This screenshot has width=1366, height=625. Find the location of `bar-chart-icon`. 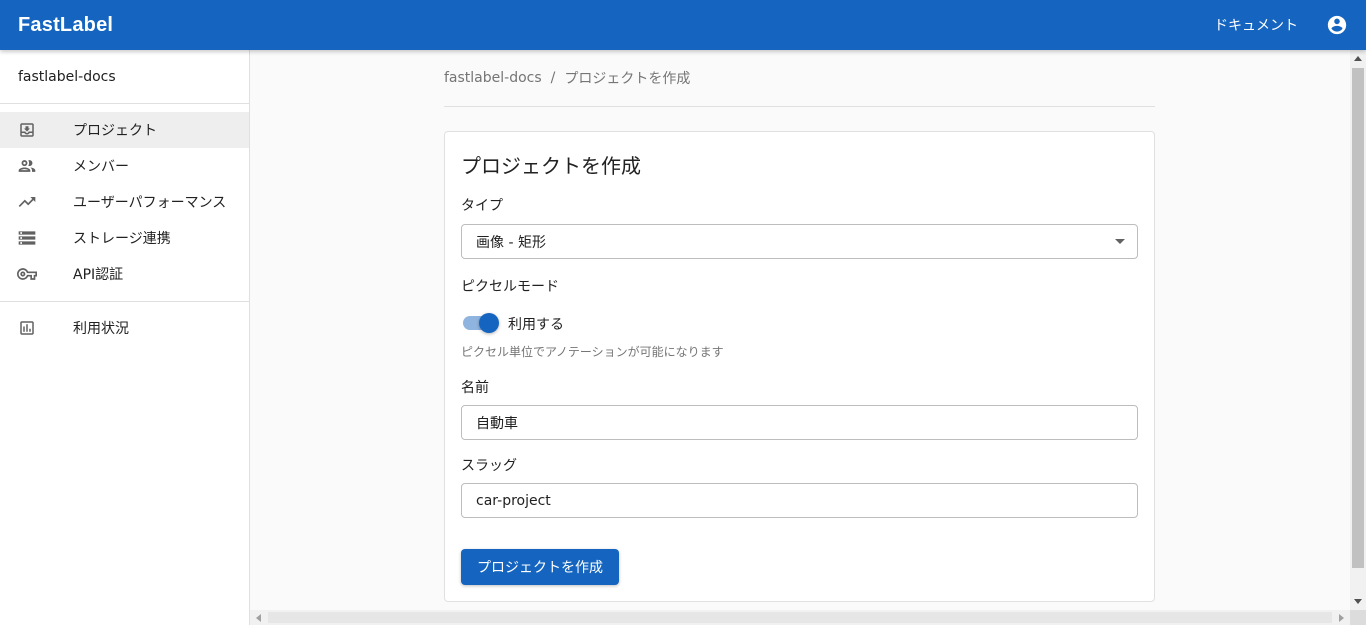

bar-chart-icon is located at coordinates (27, 328).